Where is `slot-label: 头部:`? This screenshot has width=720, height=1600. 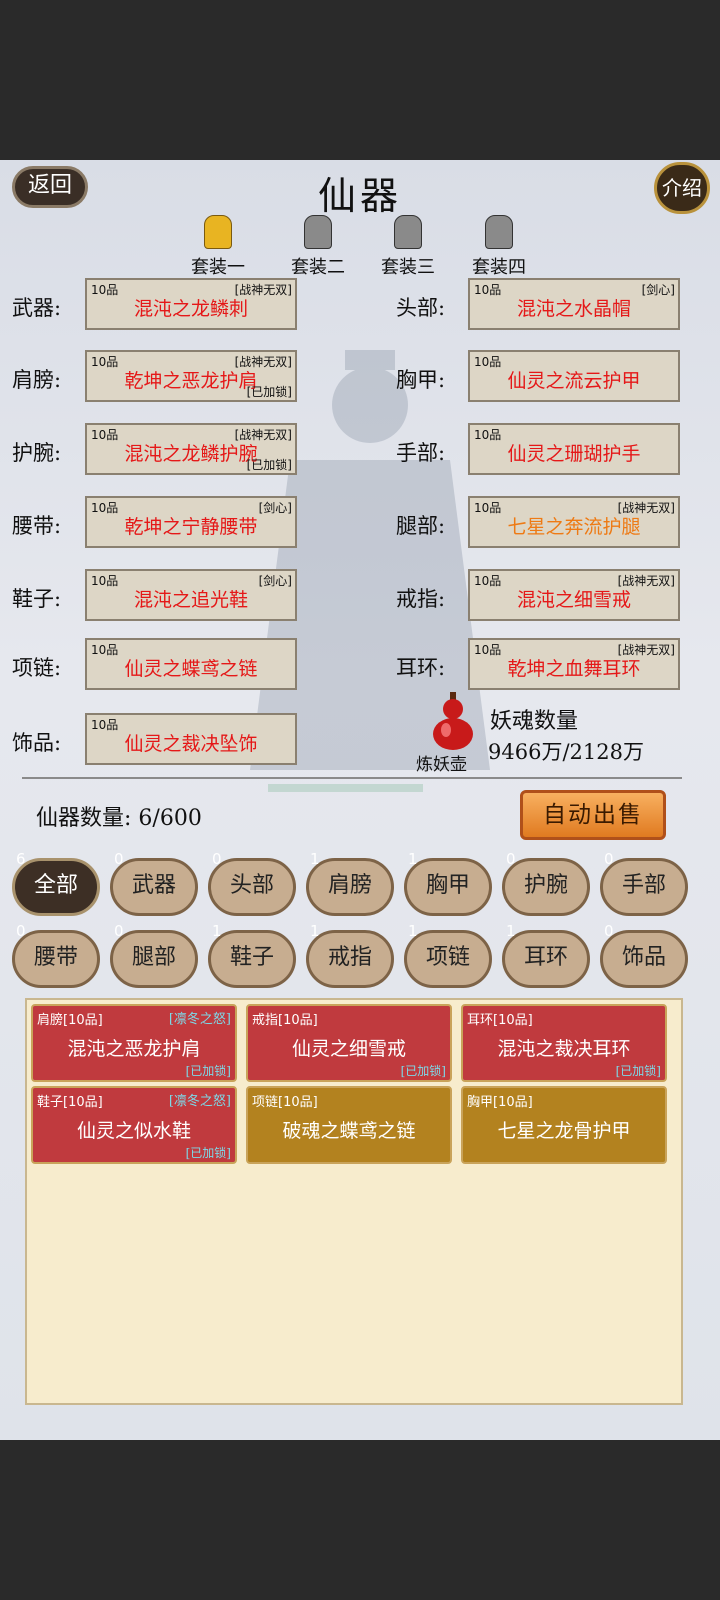
slot-label: 头部: is located at coordinates (421, 308).